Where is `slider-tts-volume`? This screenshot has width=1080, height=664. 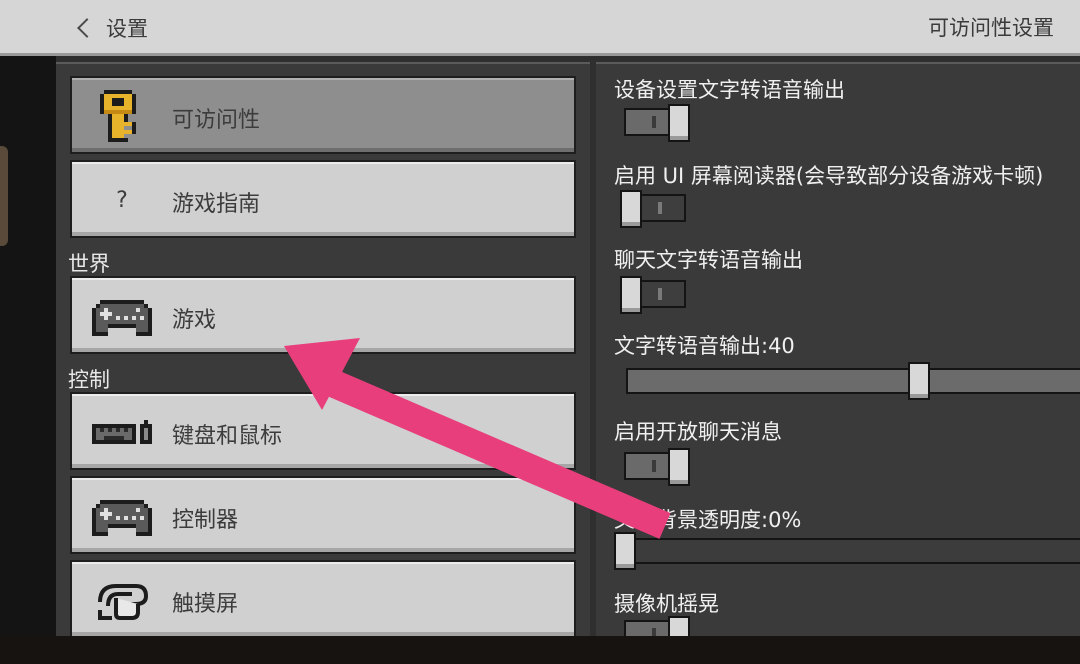
slider-tts-volume is located at coordinates (853, 381).